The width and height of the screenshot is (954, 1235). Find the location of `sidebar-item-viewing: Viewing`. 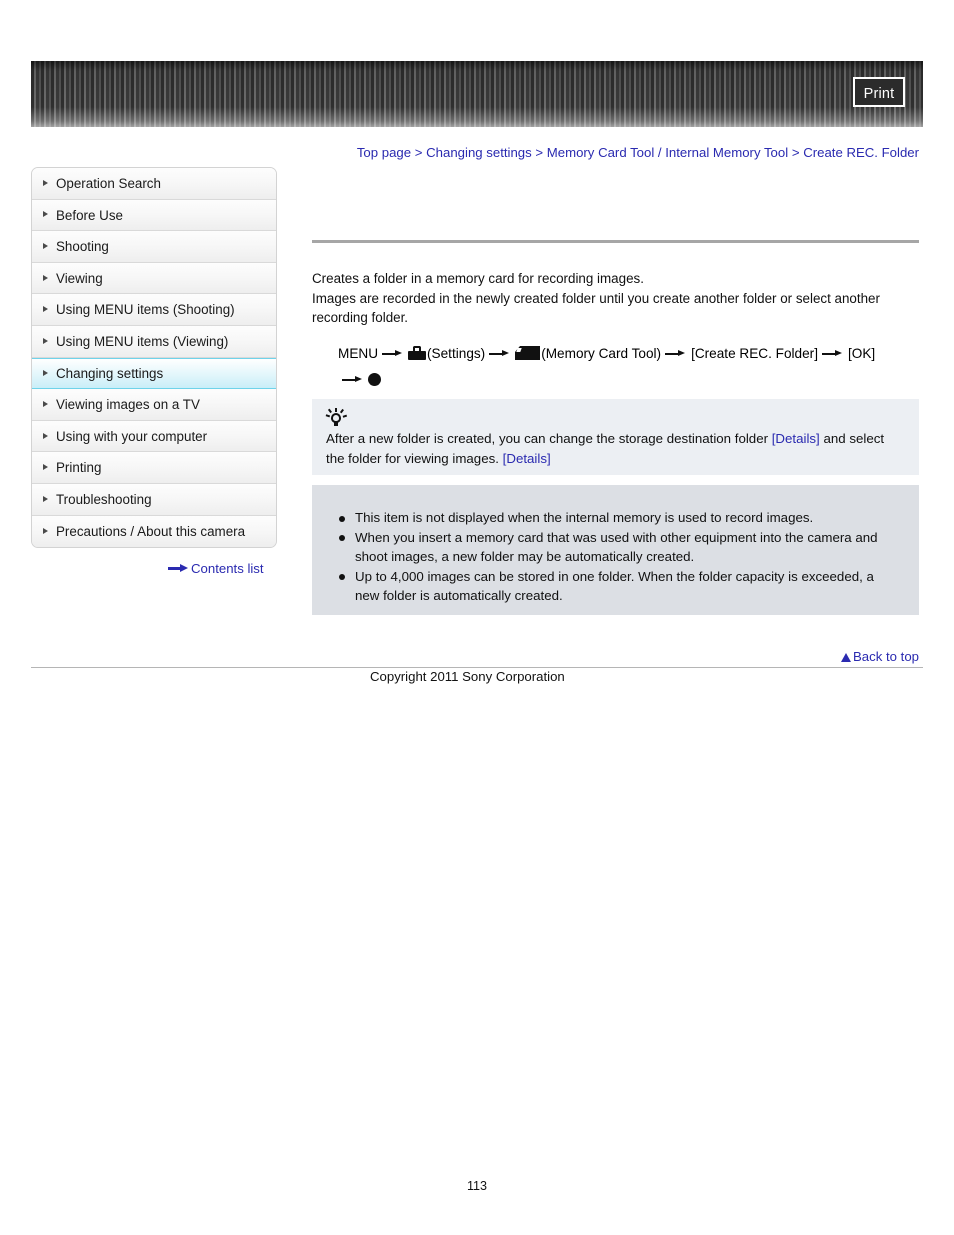

sidebar-item-viewing: Viewing is located at coordinates (154, 278).